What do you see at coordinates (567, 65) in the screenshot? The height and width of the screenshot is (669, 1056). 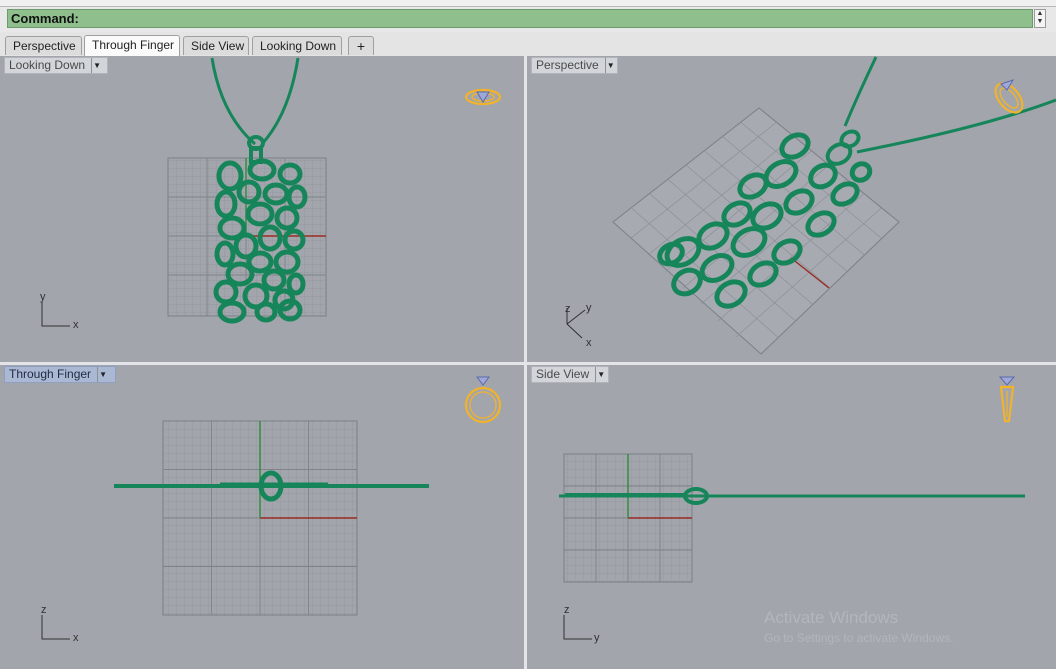 I see `viewport-title-label: Perspective` at bounding box center [567, 65].